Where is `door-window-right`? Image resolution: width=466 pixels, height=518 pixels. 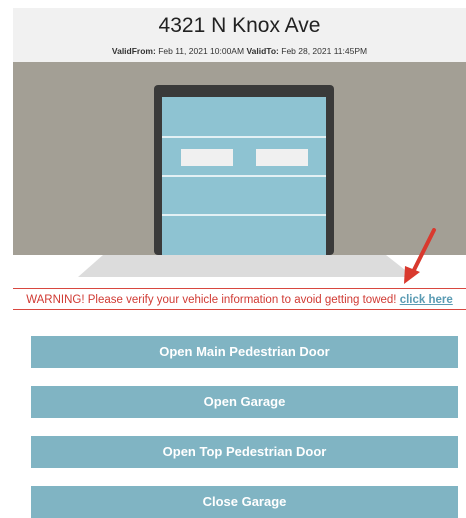
door-window-right is located at coordinates (282, 157).